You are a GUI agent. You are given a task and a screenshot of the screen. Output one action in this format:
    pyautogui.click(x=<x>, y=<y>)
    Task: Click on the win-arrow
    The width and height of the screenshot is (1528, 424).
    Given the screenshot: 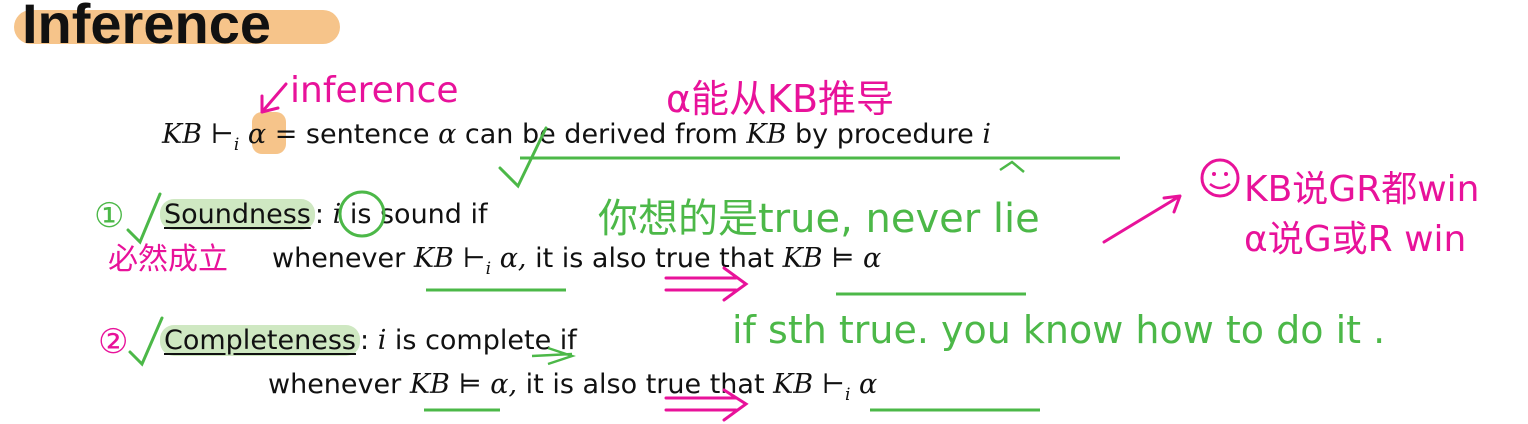 What is the action you would take?
    pyautogui.click(x=1142, y=219)
    